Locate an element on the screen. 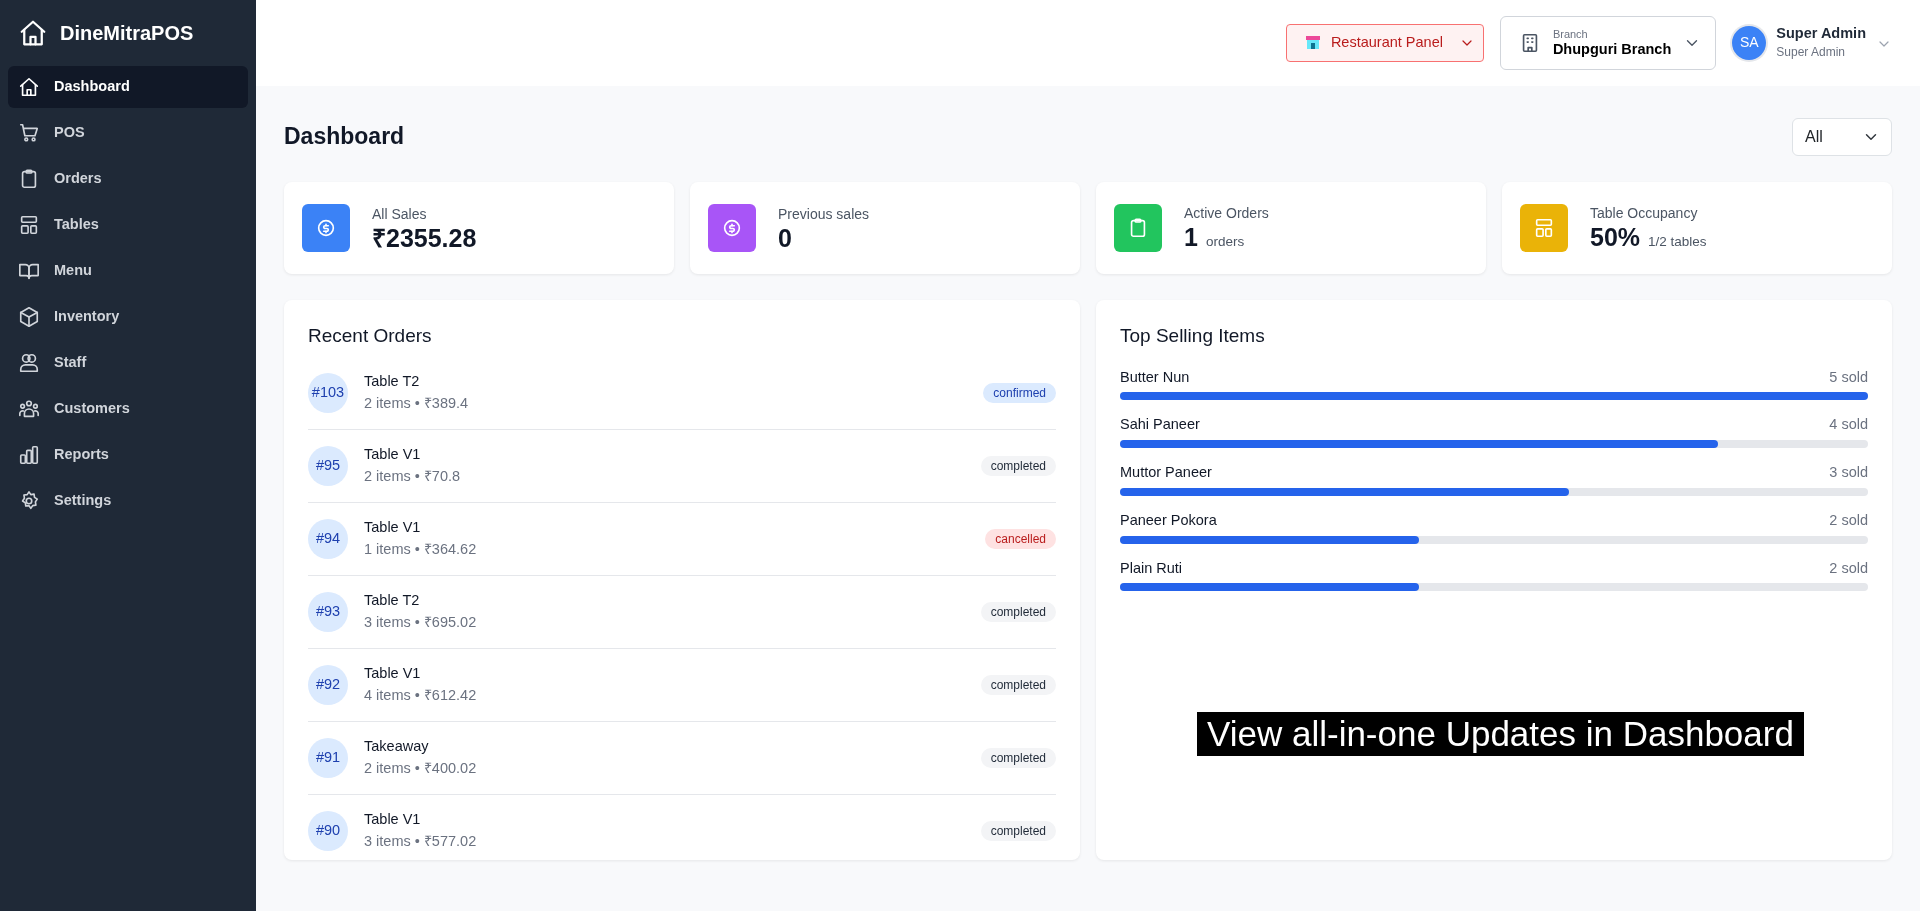  sidebar-item: Tables is located at coordinates (128, 225).